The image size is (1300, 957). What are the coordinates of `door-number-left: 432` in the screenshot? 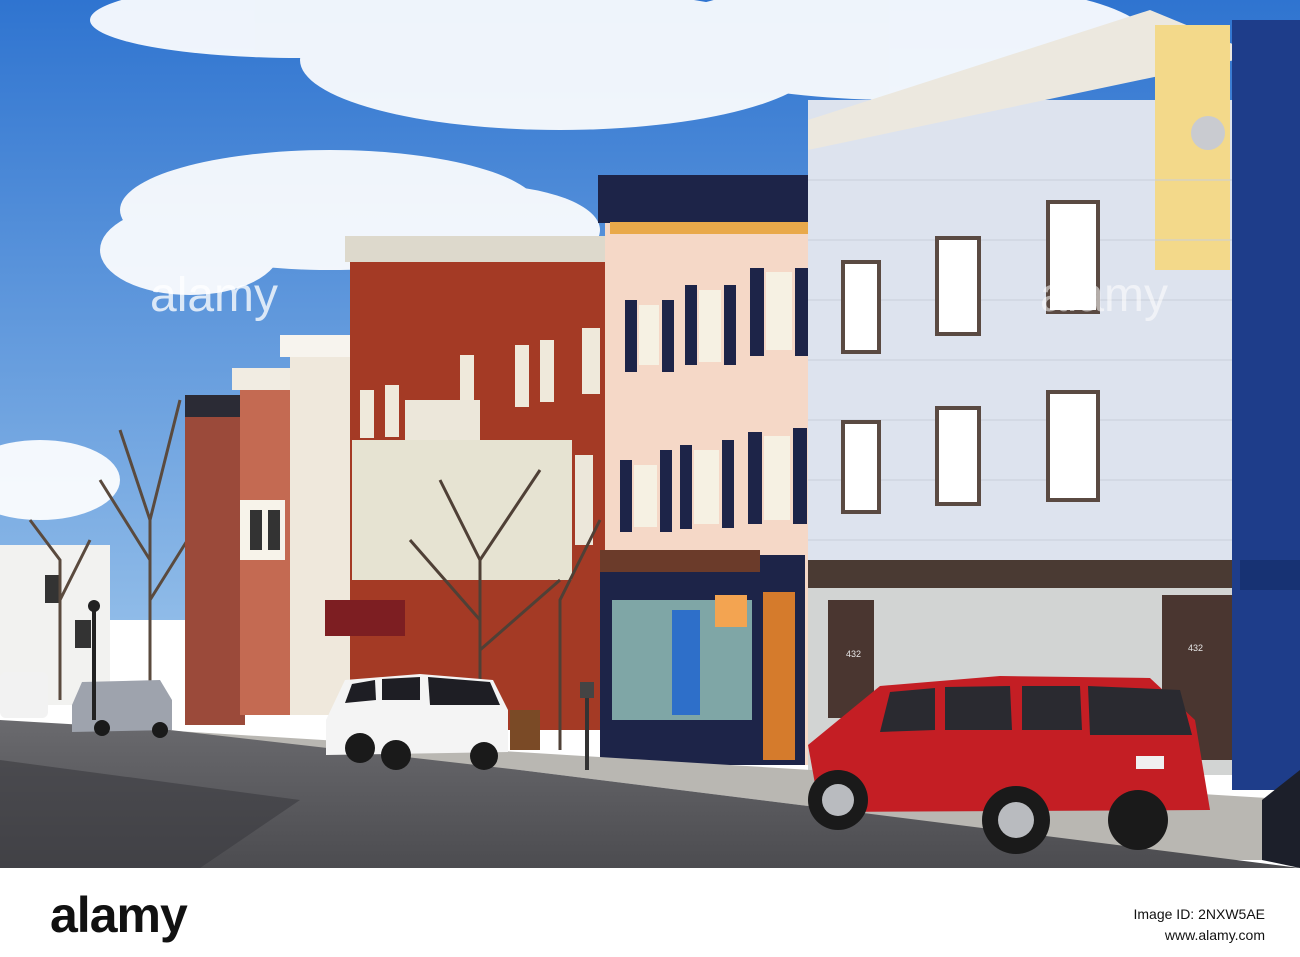 It's located at (853, 654).